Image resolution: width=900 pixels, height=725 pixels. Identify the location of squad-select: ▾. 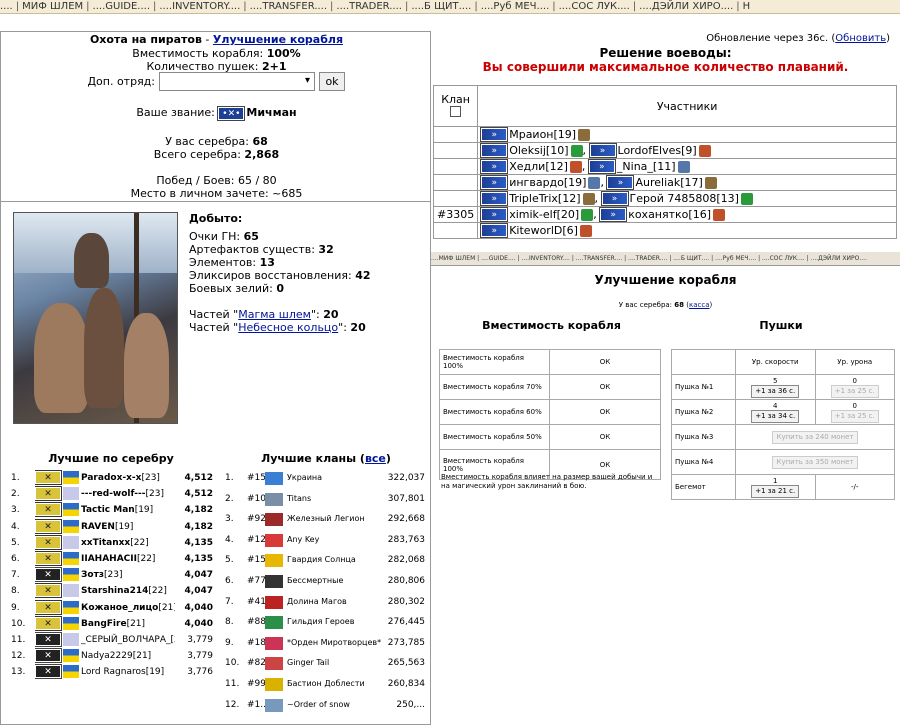
(237, 81).